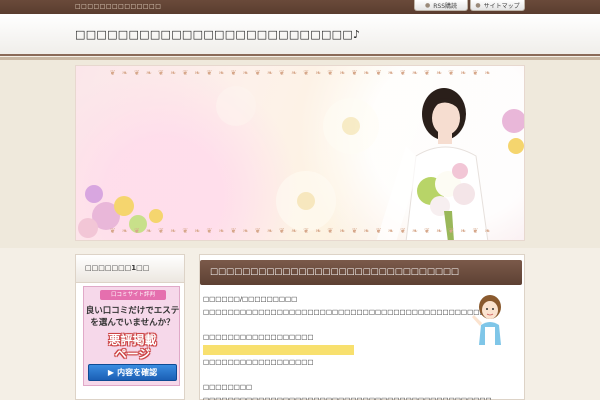 Image resolution: width=600 pixels, height=400 pixels. I want to click on site-tagline: □□□□□□□□□□□□□□, so click(118, 6).